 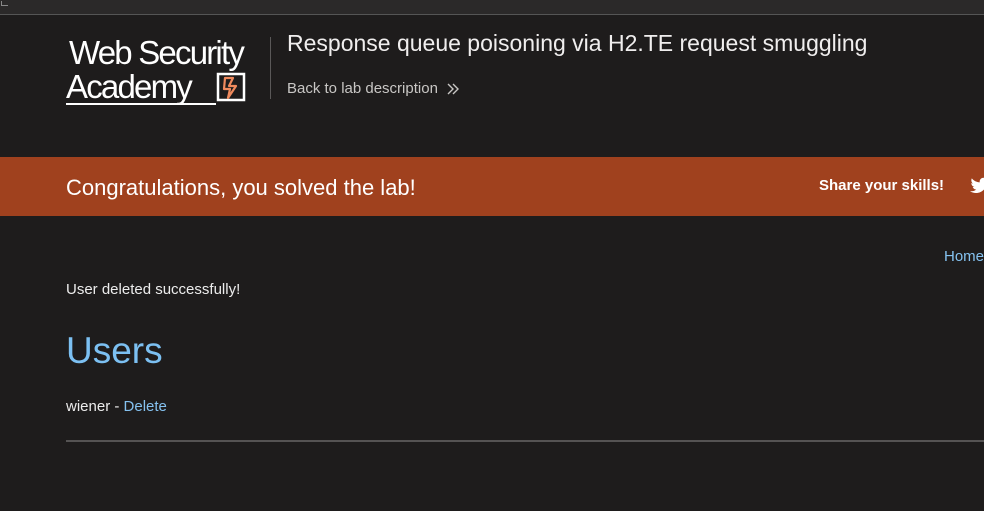 What do you see at coordinates (88, 406) in the screenshot?
I see `user-name: wiener` at bounding box center [88, 406].